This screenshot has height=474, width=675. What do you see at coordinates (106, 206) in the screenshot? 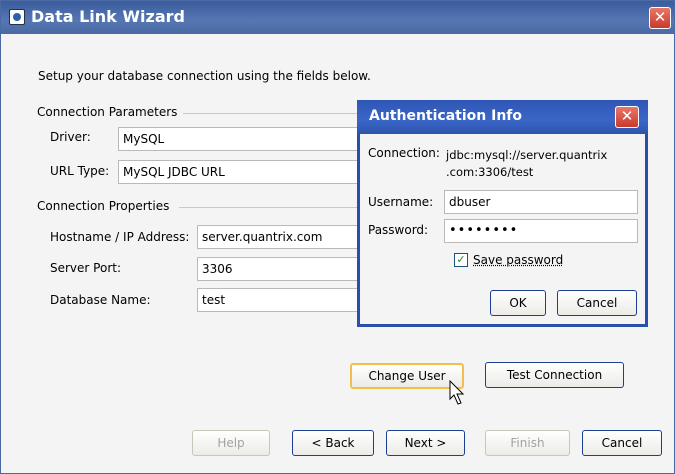
I see `connection-properties-title: Connection Properties` at bounding box center [106, 206].